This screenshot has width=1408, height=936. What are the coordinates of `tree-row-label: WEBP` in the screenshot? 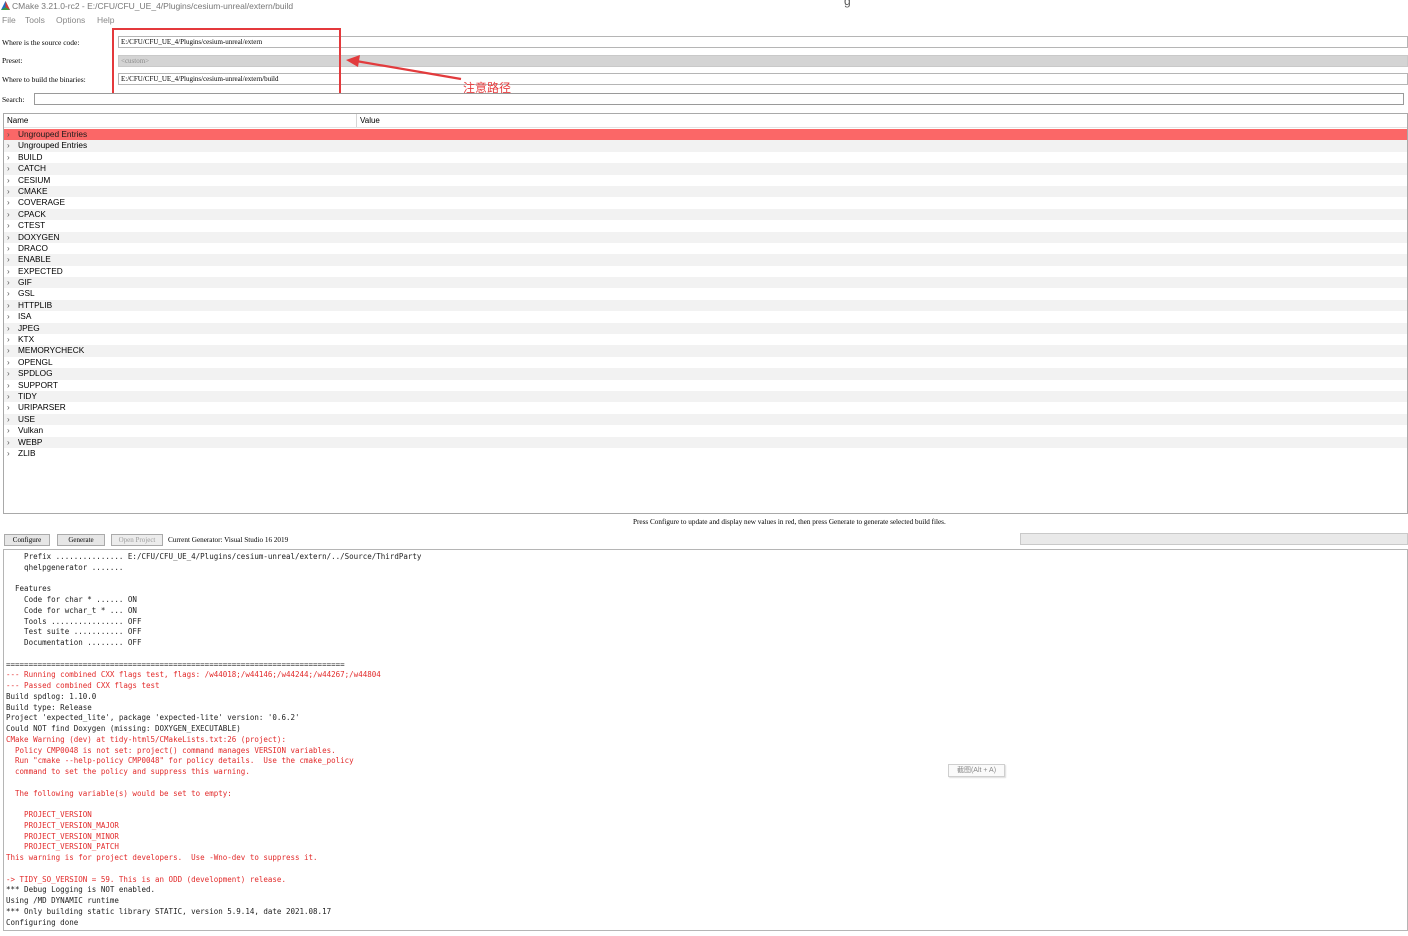 It's located at (30, 441).